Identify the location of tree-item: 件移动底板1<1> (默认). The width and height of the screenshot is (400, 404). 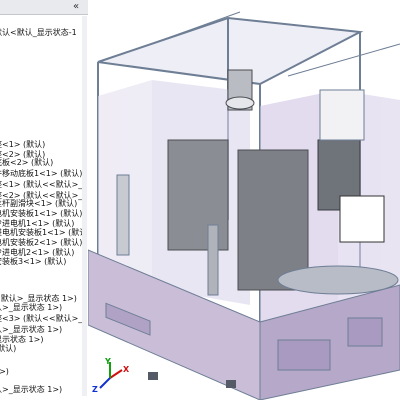
(41, 173).